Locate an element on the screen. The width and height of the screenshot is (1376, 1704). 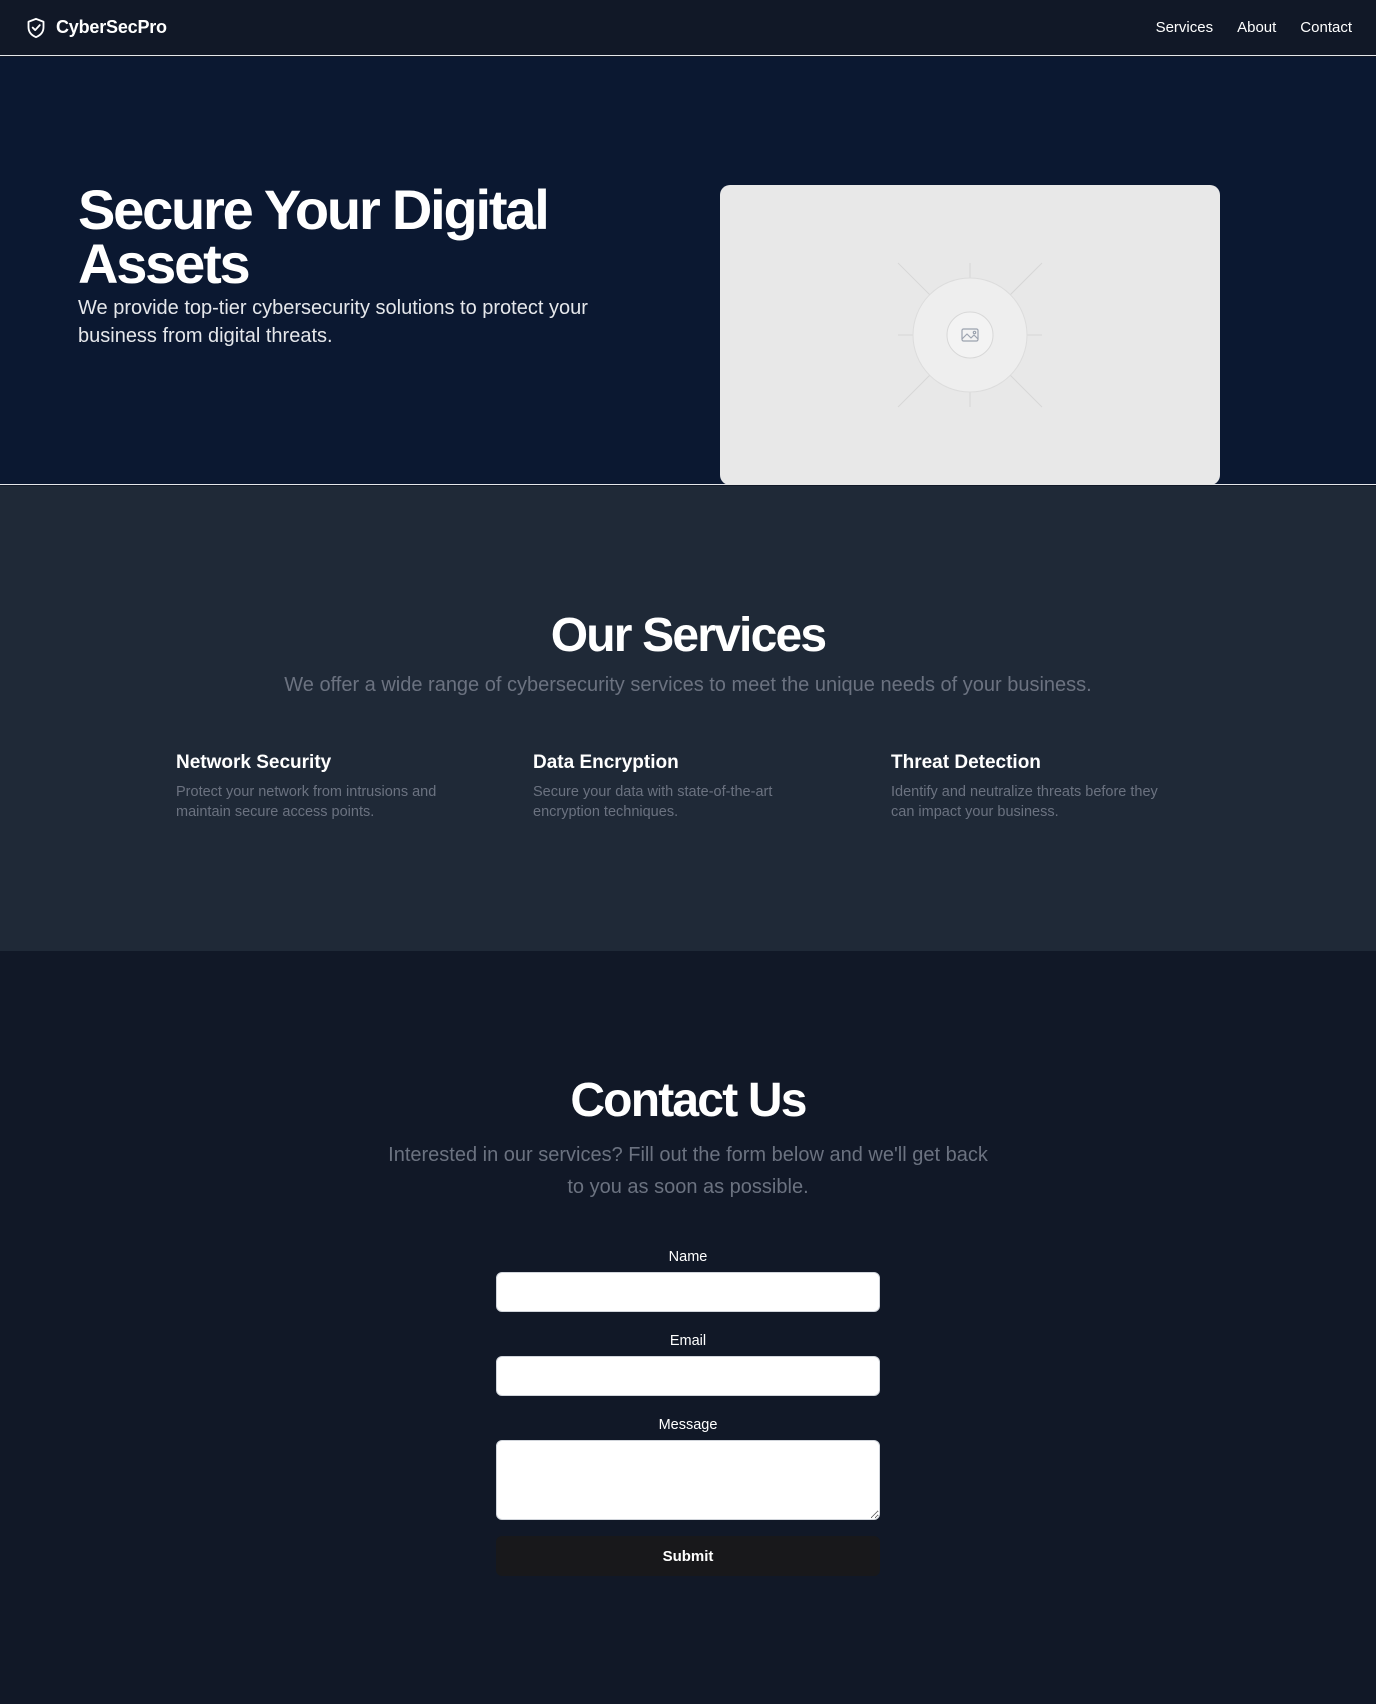
nav-link-services: Services is located at coordinates (1185, 27).